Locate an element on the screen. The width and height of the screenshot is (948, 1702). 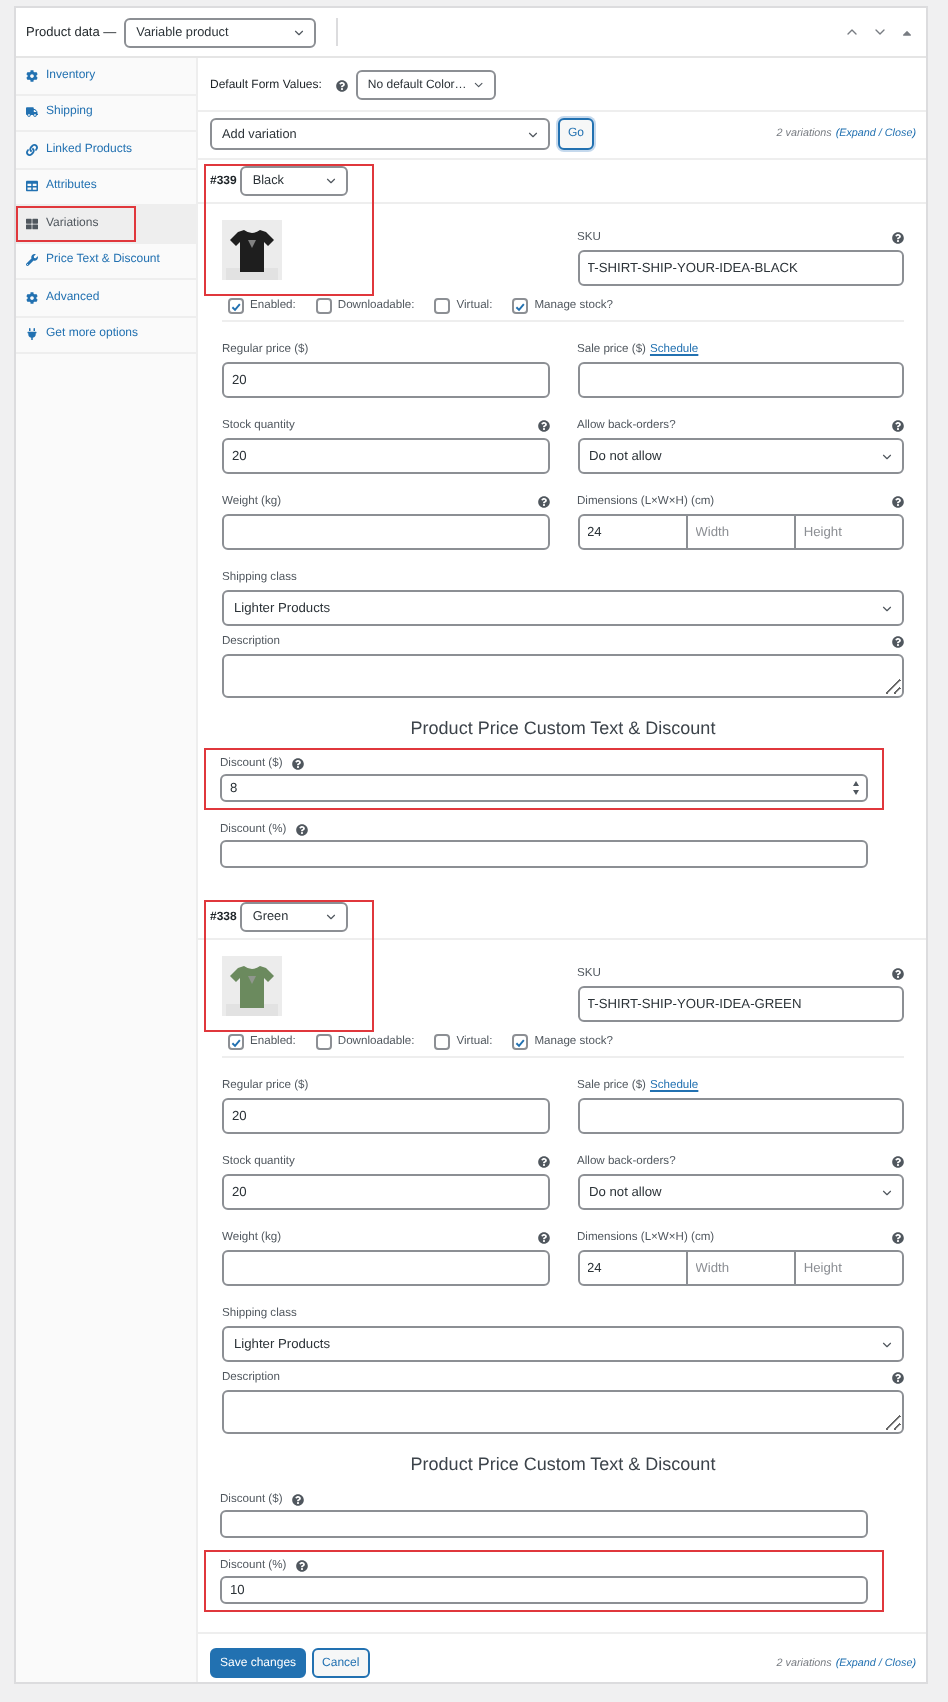
plug-icon is located at coordinates (32, 334).